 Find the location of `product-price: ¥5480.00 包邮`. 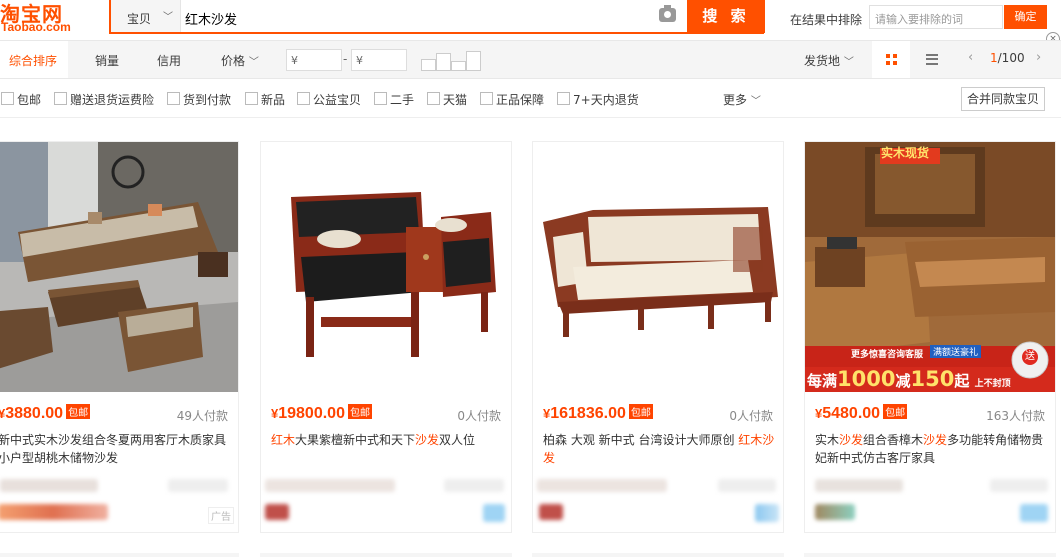

product-price: ¥5480.00 包邮 is located at coordinates (861, 413).